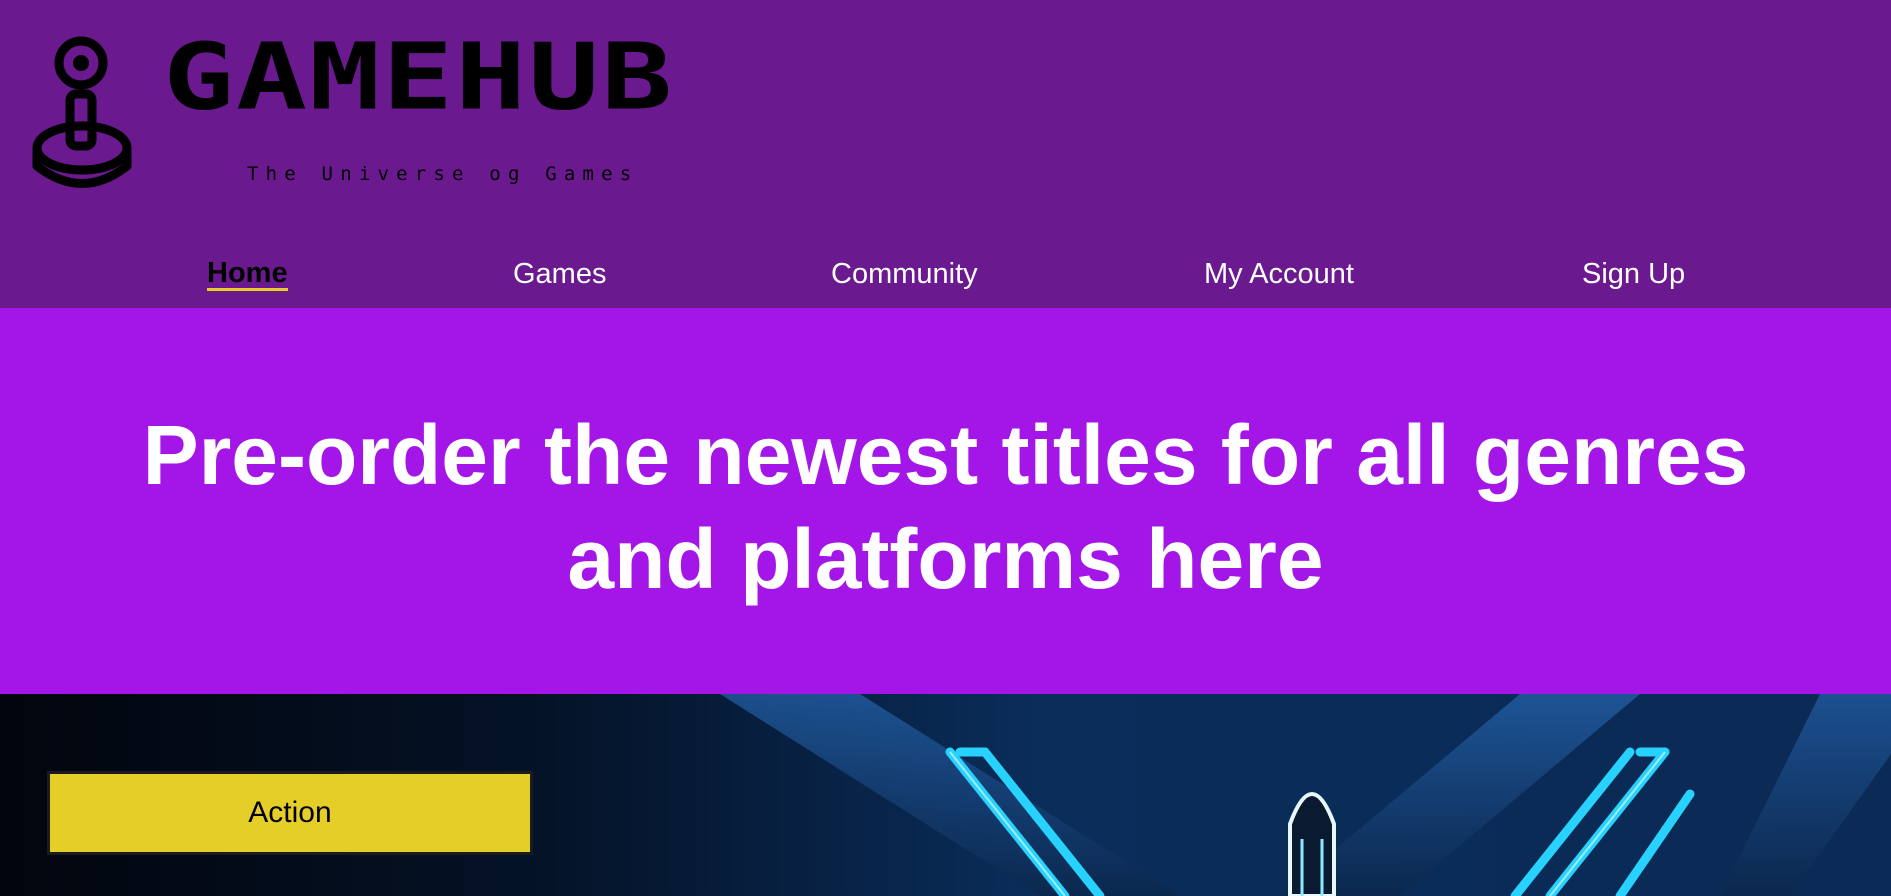 The height and width of the screenshot is (896, 1891). Describe the element at coordinates (418, 76) in the screenshot. I see `brand-name: GAMEHUB` at that location.